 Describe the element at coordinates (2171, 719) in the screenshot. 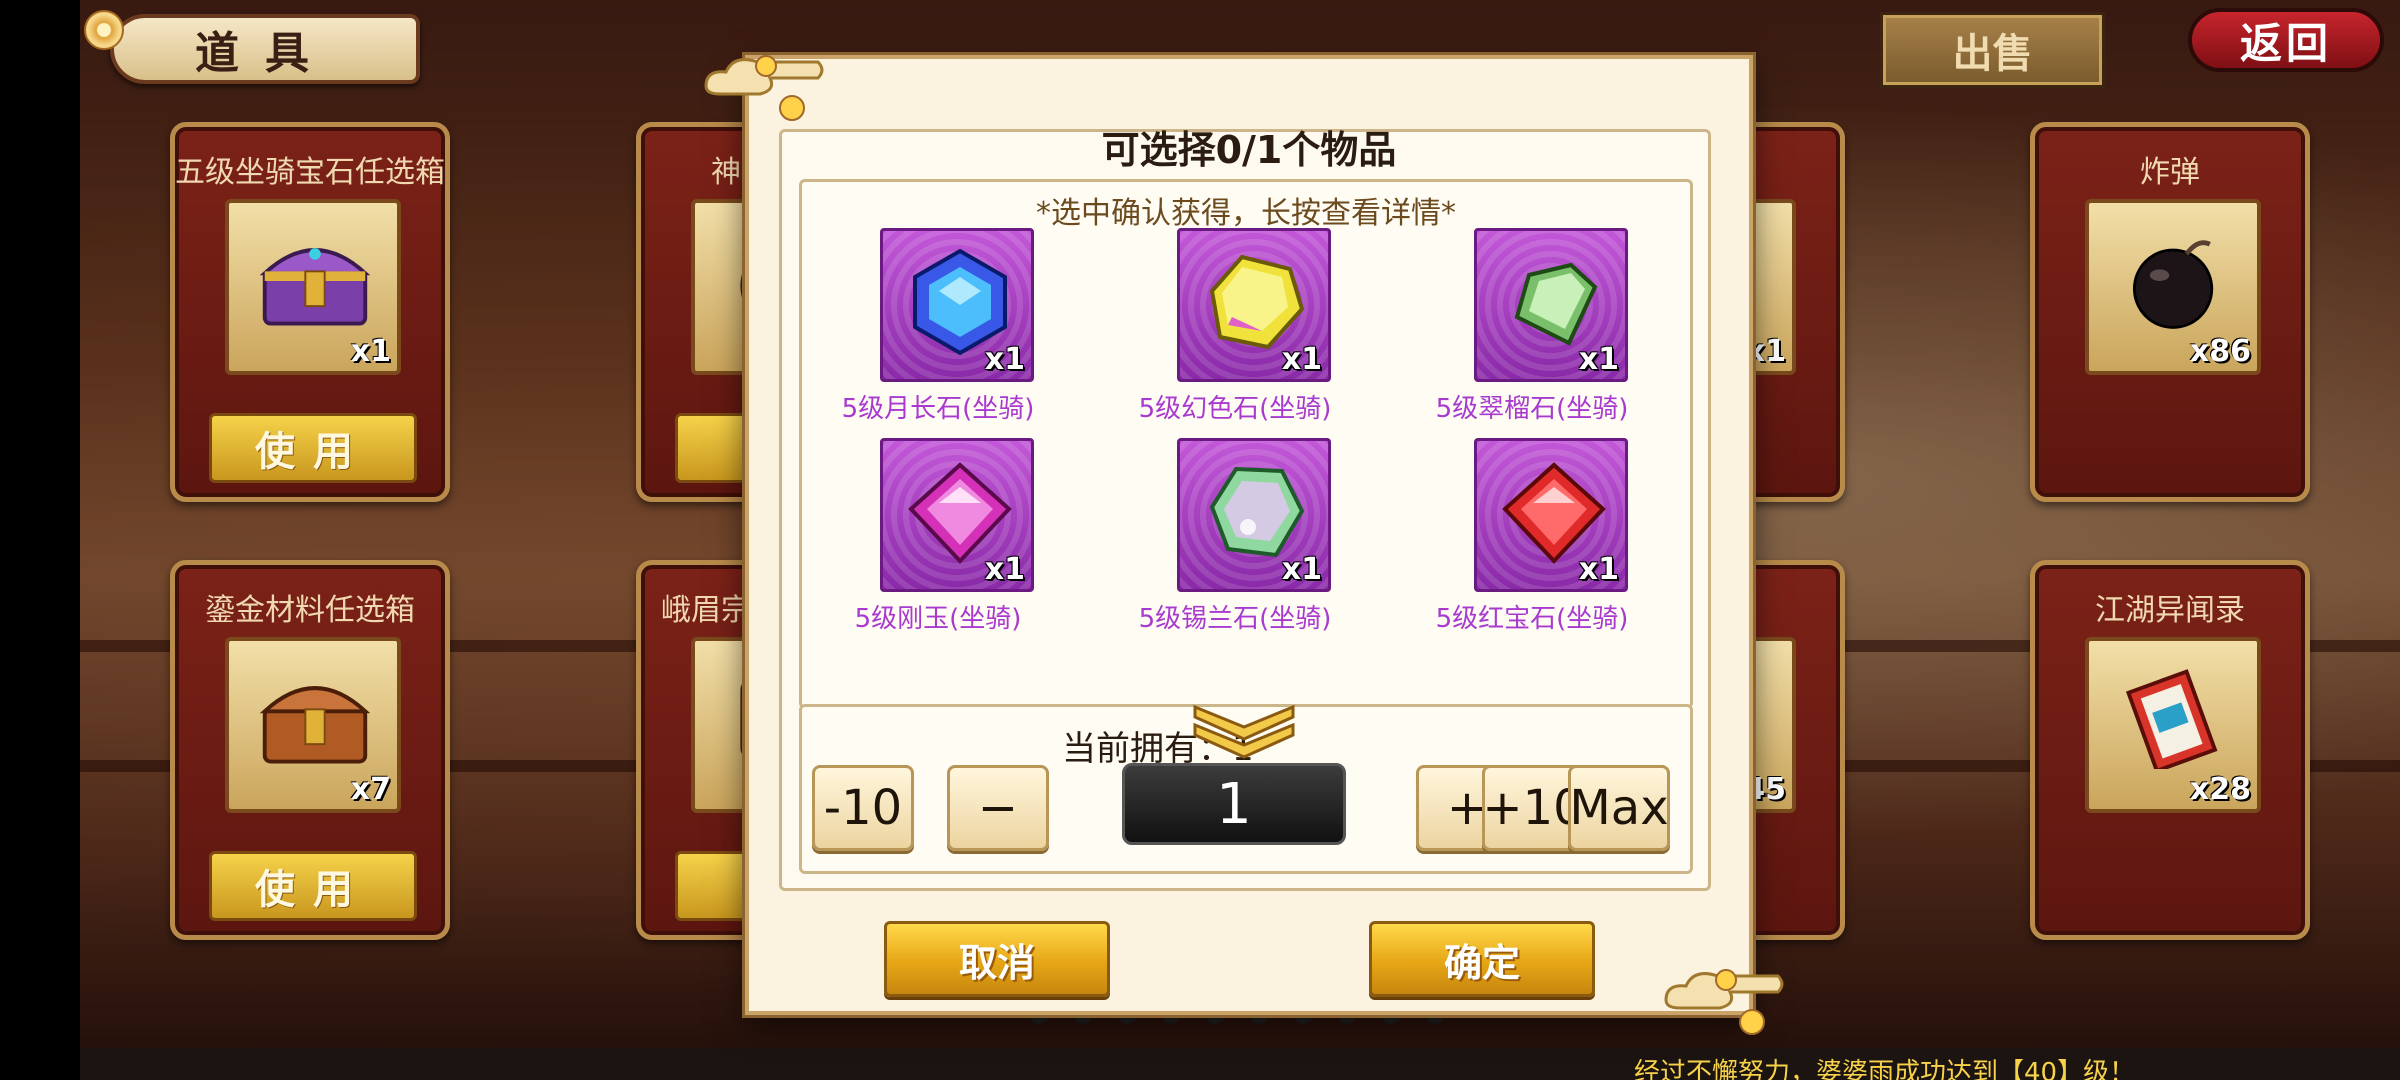

I see `book-icon` at that location.